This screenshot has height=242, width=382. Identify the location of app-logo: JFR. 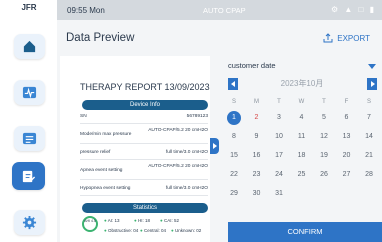
(29, 7).